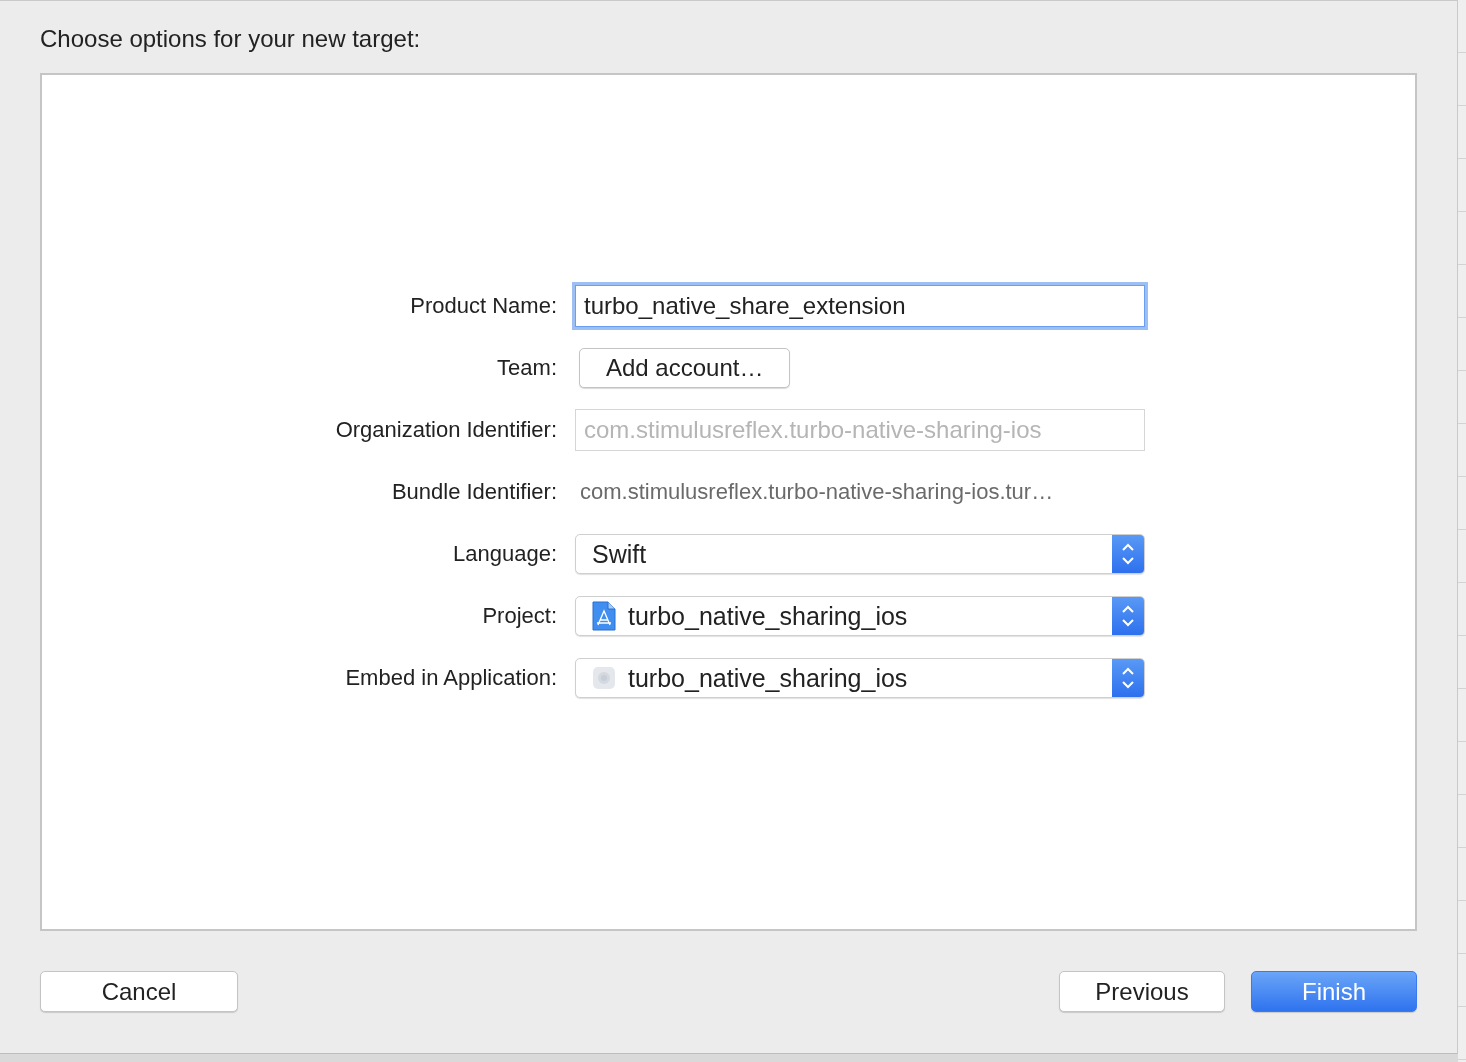  What do you see at coordinates (505, 554) in the screenshot?
I see `field-label: Language:` at bounding box center [505, 554].